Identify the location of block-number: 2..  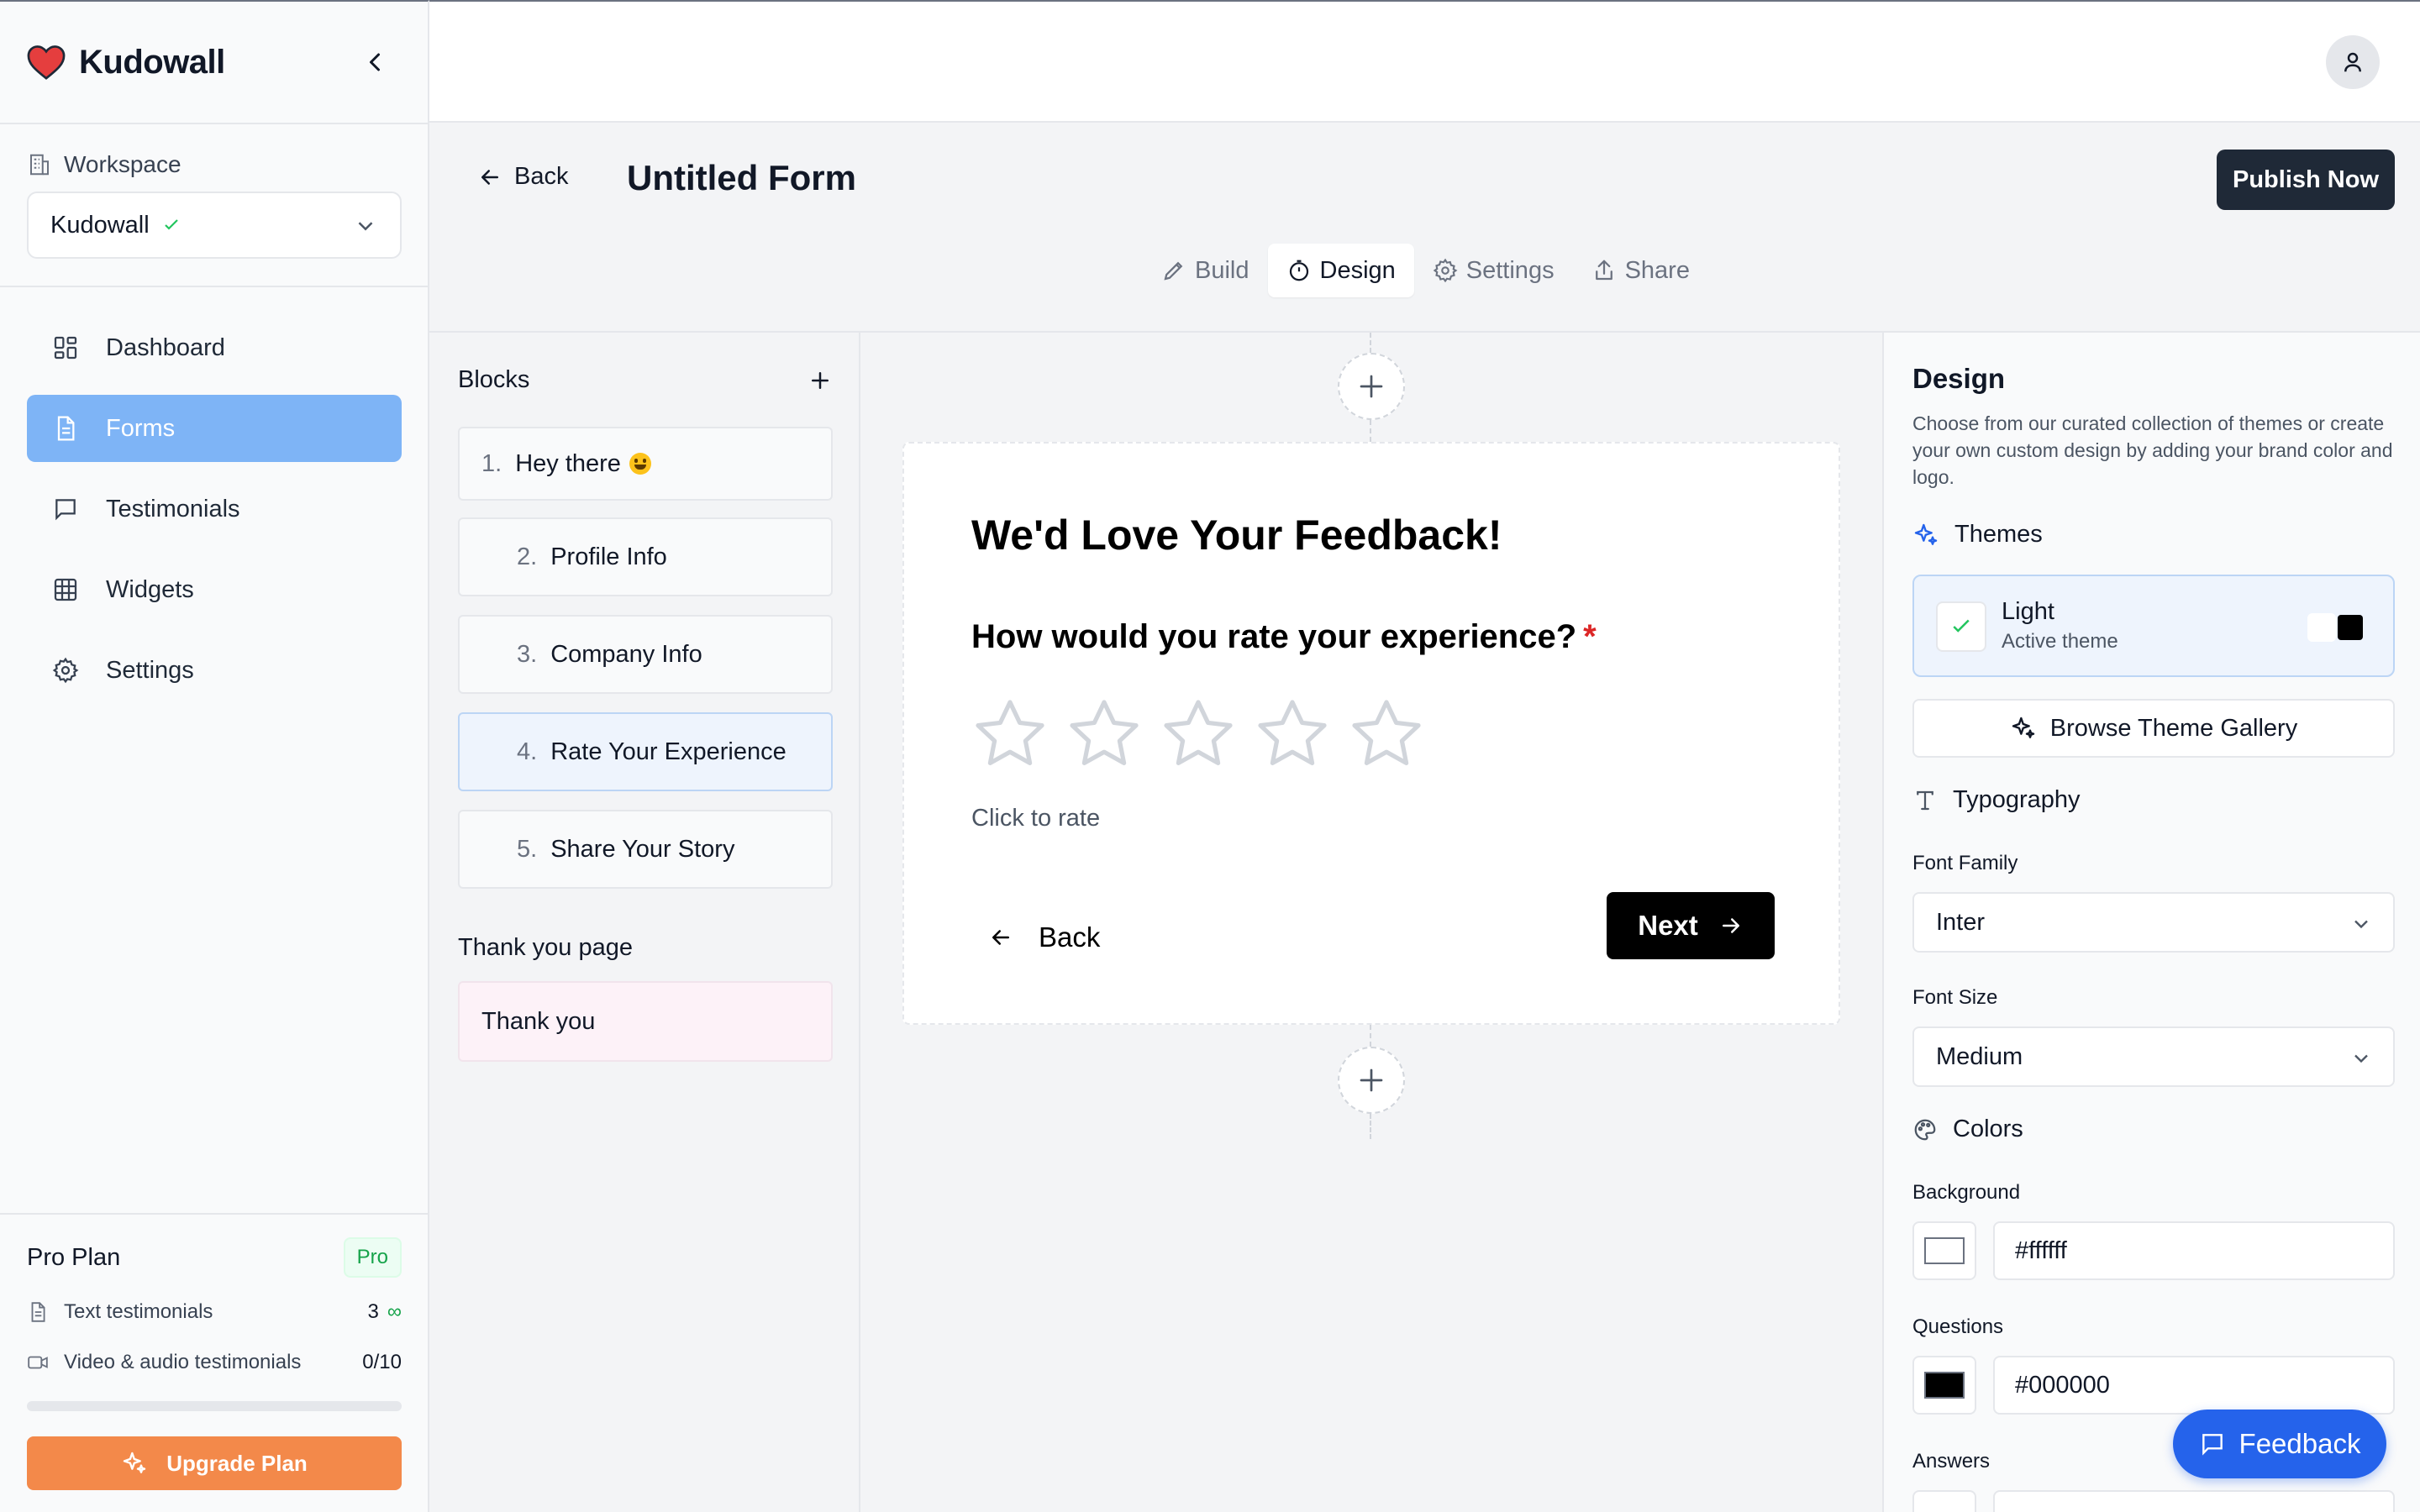
(527, 556).